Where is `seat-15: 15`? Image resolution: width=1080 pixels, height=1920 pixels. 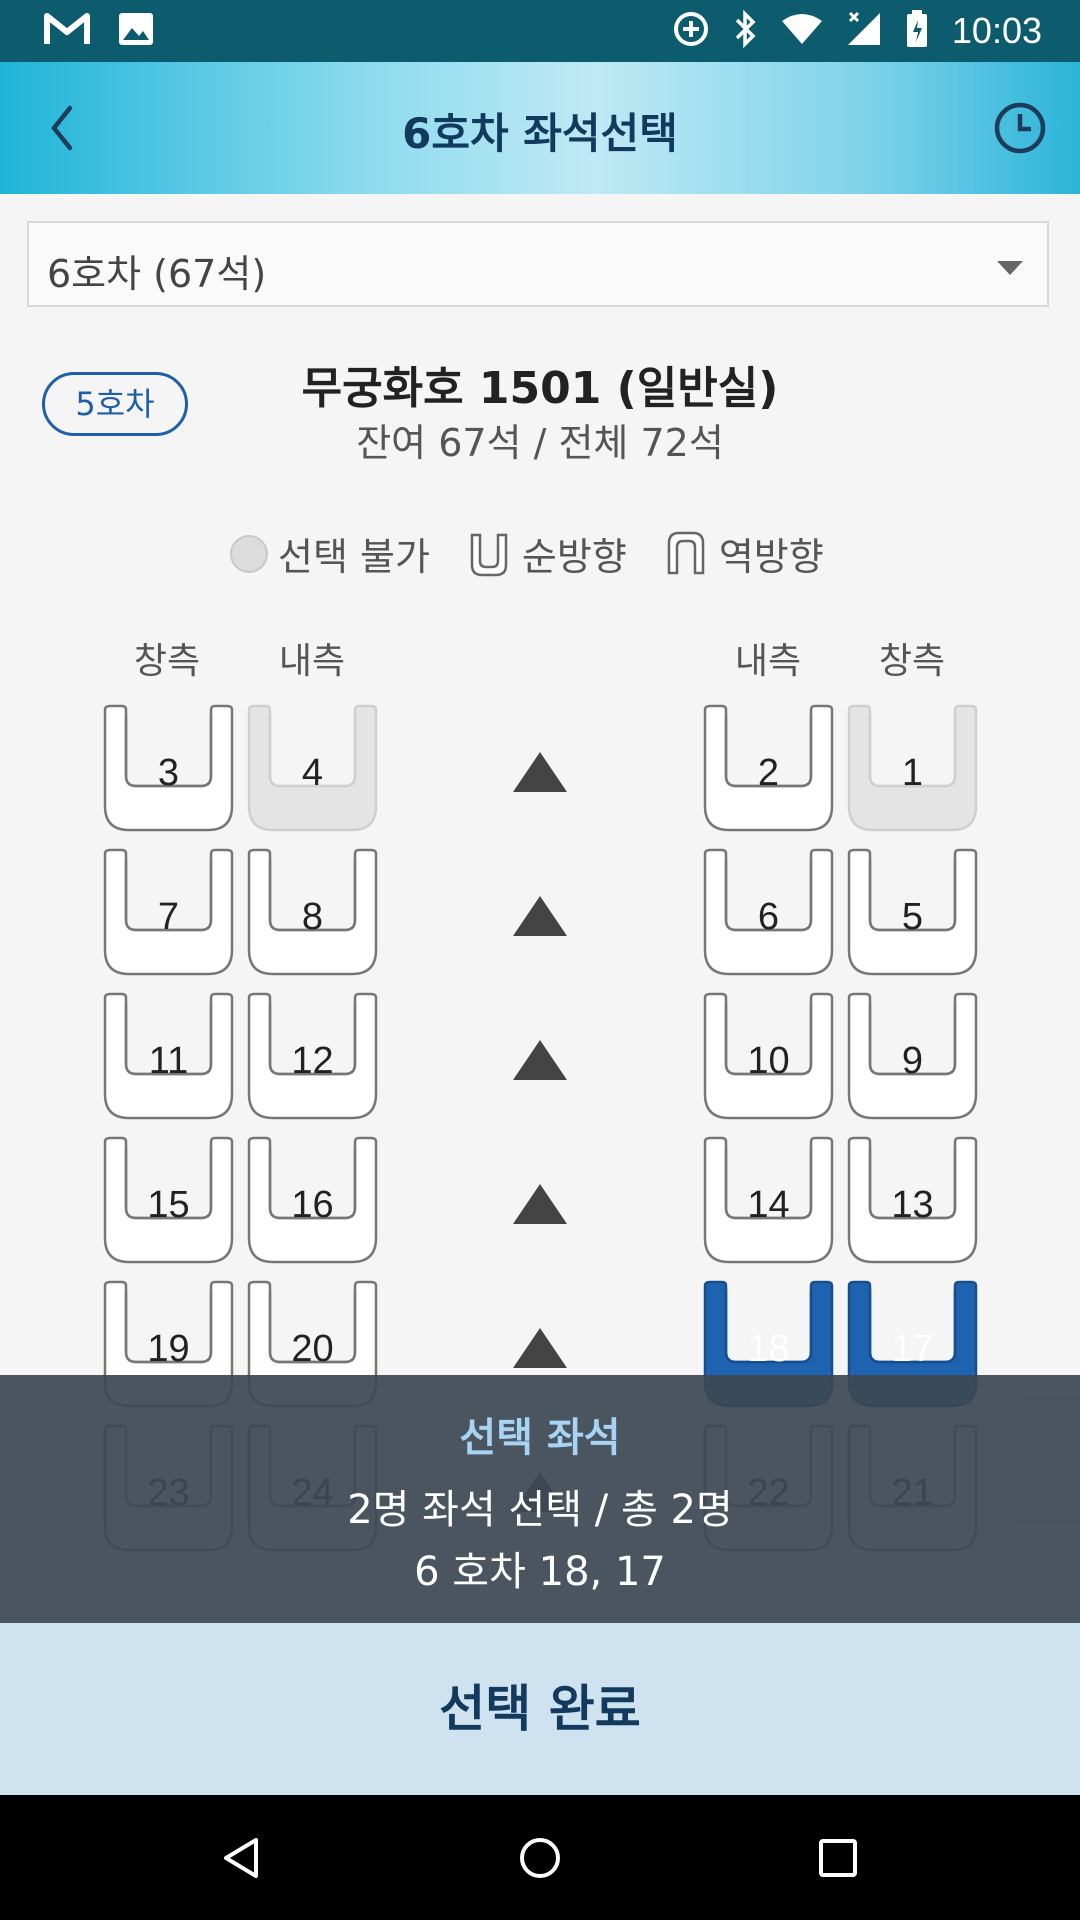 seat-15: 15 is located at coordinates (168, 1201).